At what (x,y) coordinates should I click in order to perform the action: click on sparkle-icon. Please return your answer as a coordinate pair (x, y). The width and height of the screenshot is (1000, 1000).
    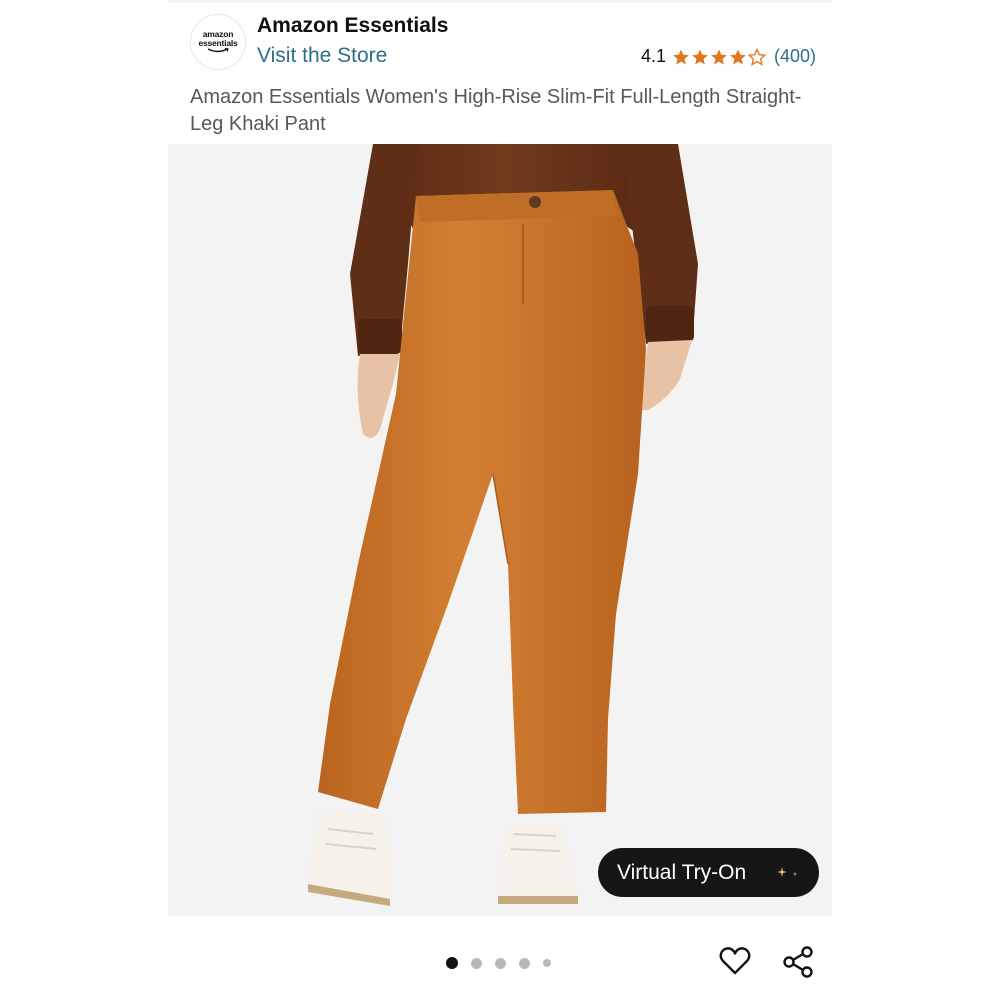
    Looking at the image, I should click on (782, 872).